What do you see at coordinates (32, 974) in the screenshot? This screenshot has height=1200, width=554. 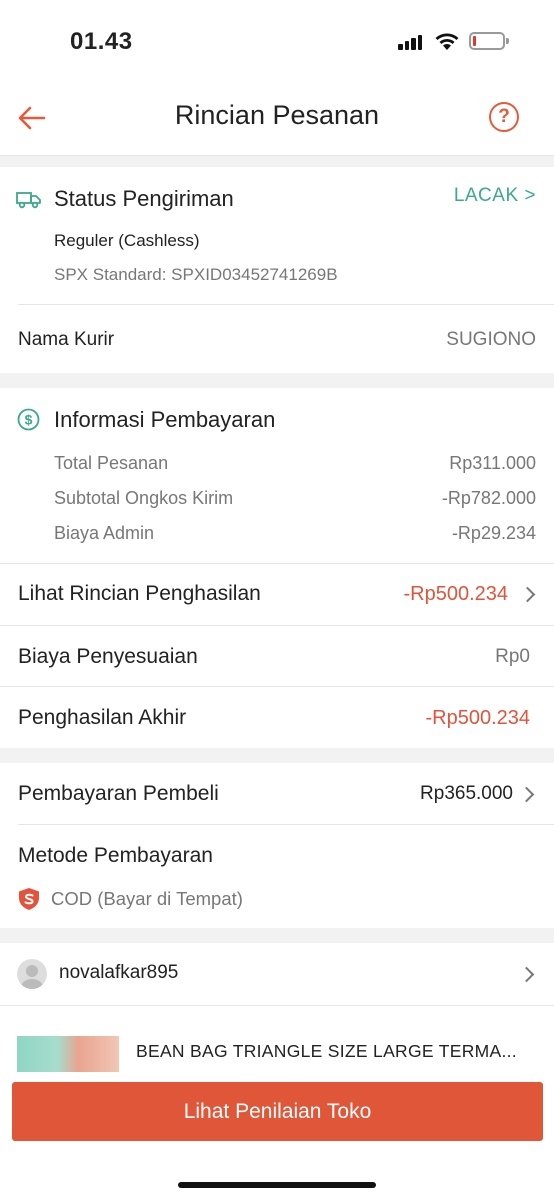 I see `avatar` at bounding box center [32, 974].